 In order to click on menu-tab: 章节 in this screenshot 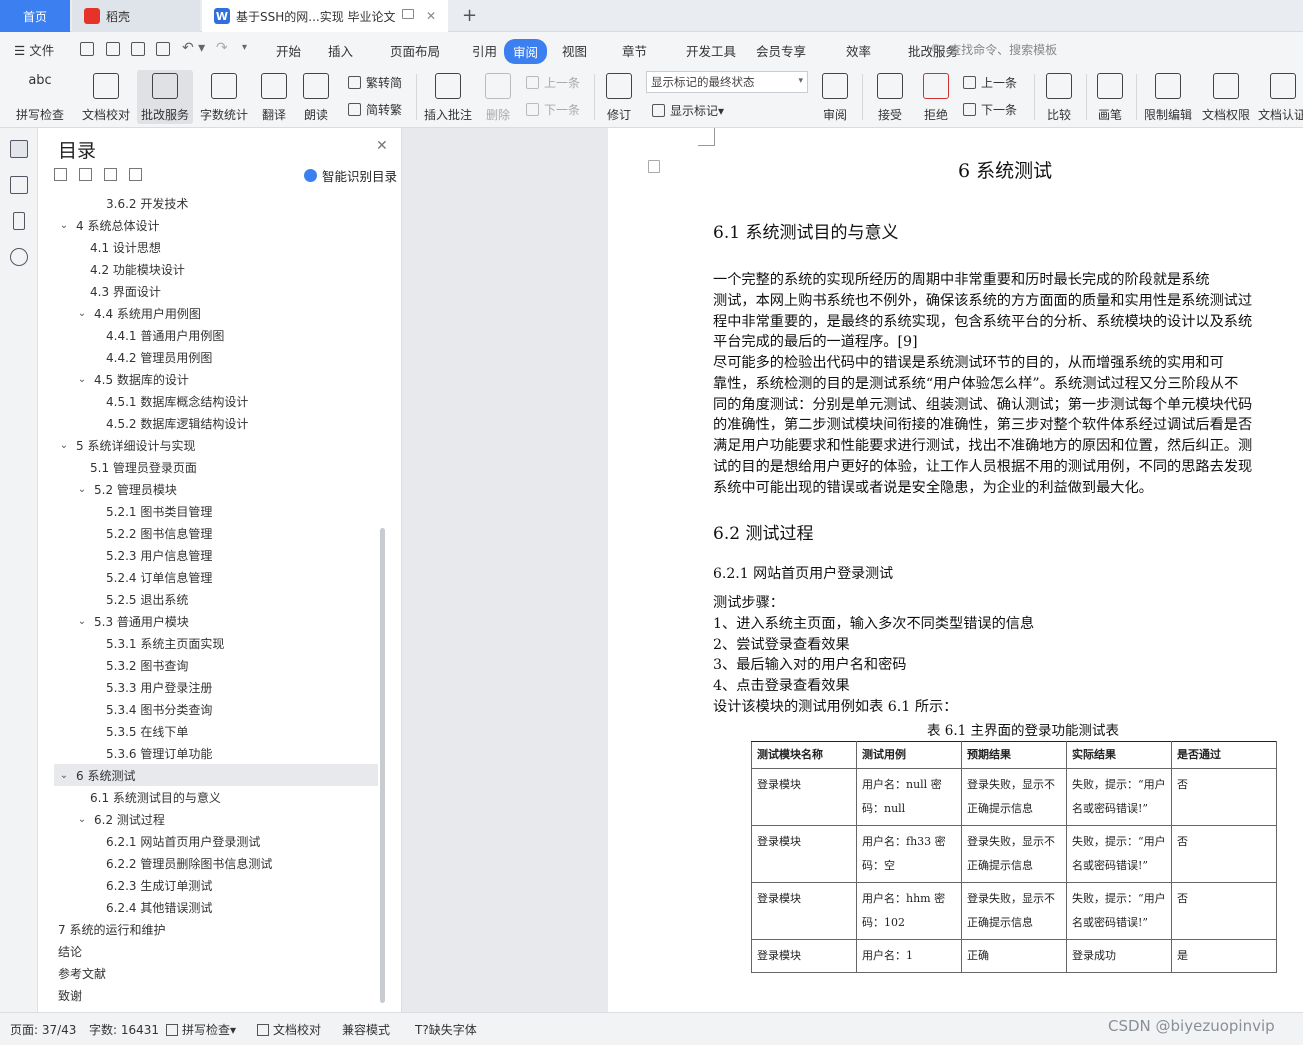, I will do `click(634, 50)`.